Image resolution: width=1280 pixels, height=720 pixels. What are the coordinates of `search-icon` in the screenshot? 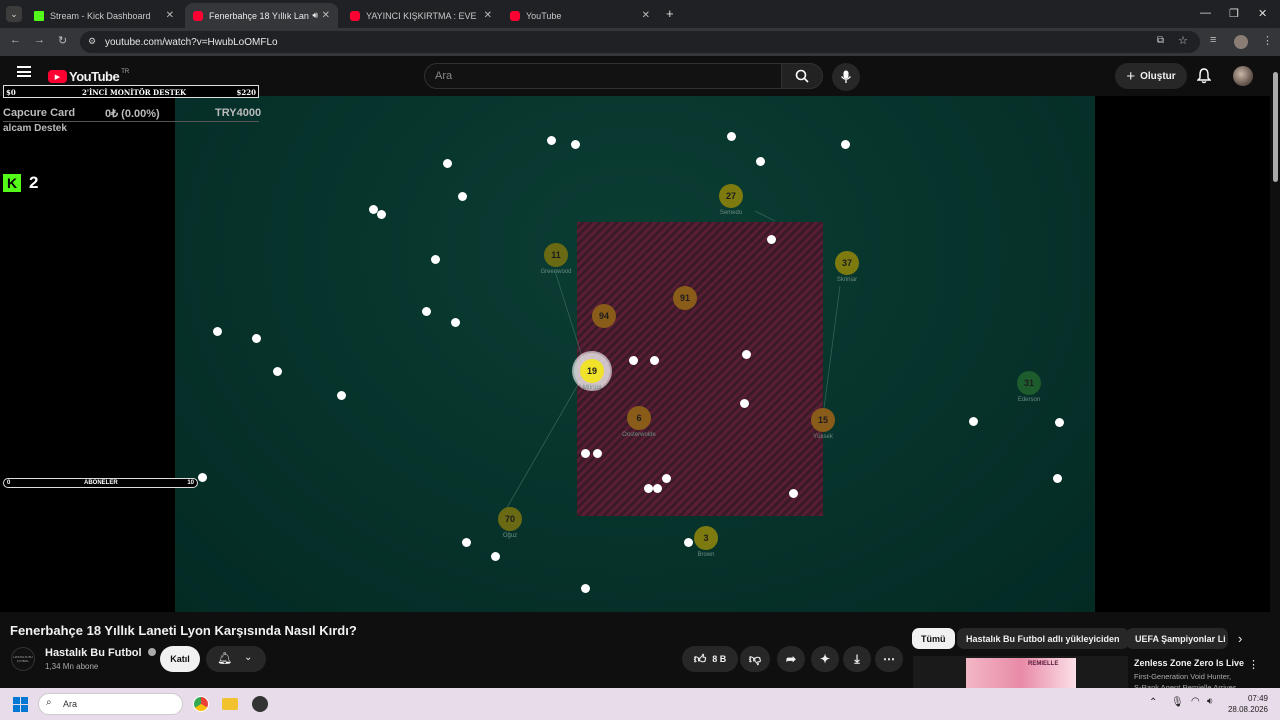 It's located at (802, 76).